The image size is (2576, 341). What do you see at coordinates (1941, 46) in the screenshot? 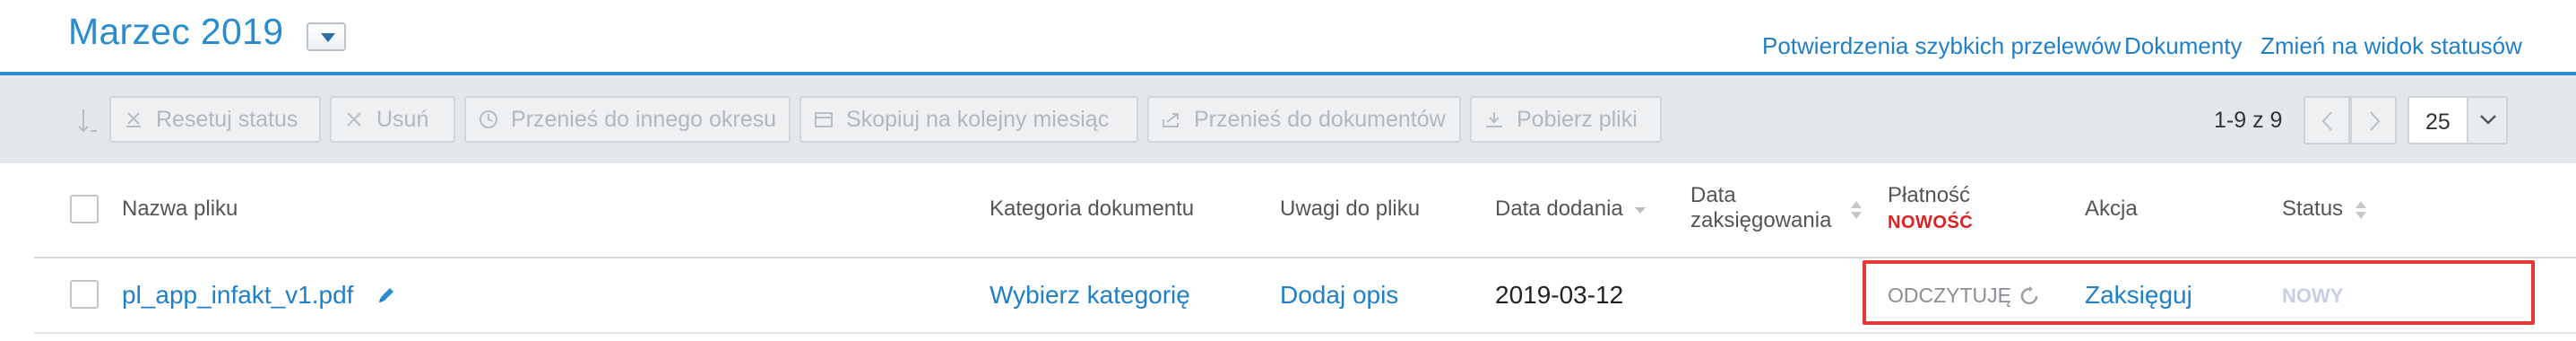
I see `quick-transfers-link: Potwierdzenia szybkich przelewów` at bounding box center [1941, 46].